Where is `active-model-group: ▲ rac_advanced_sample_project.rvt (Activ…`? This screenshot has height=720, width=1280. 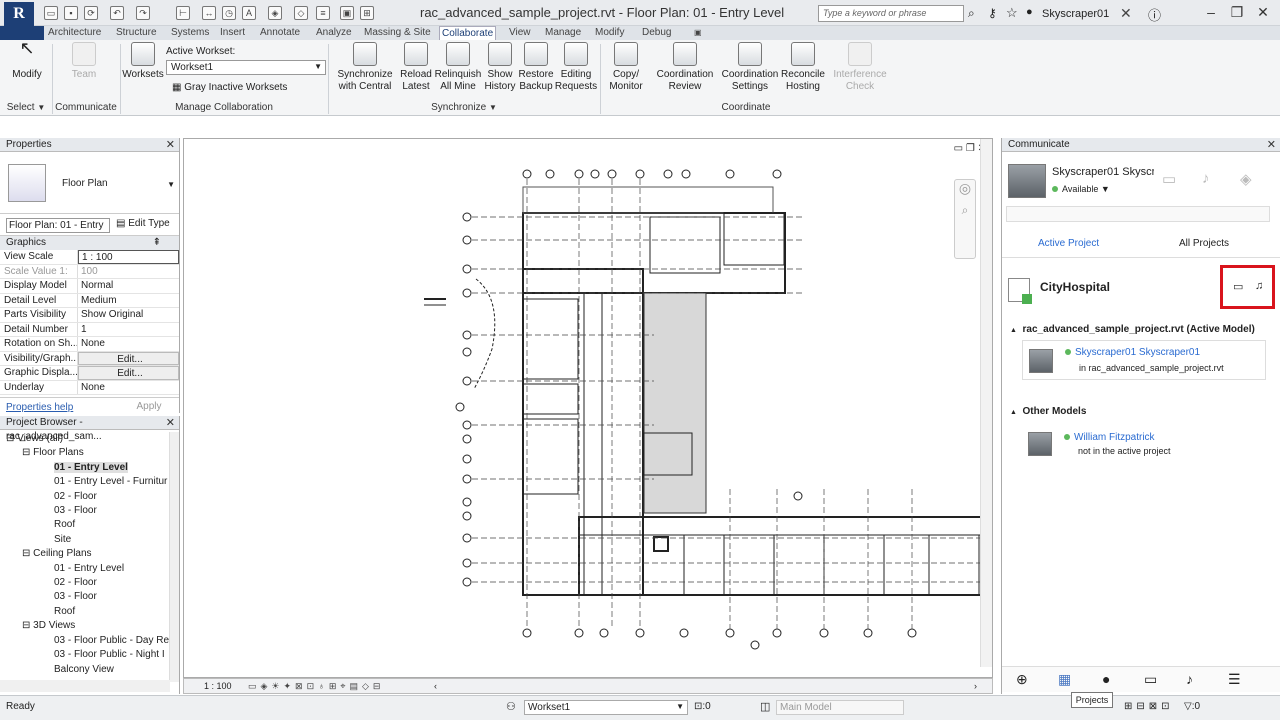
active-model-group: ▲ rac_advanced_sample_project.rvt (Activ… is located at coordinates (1132, 329).